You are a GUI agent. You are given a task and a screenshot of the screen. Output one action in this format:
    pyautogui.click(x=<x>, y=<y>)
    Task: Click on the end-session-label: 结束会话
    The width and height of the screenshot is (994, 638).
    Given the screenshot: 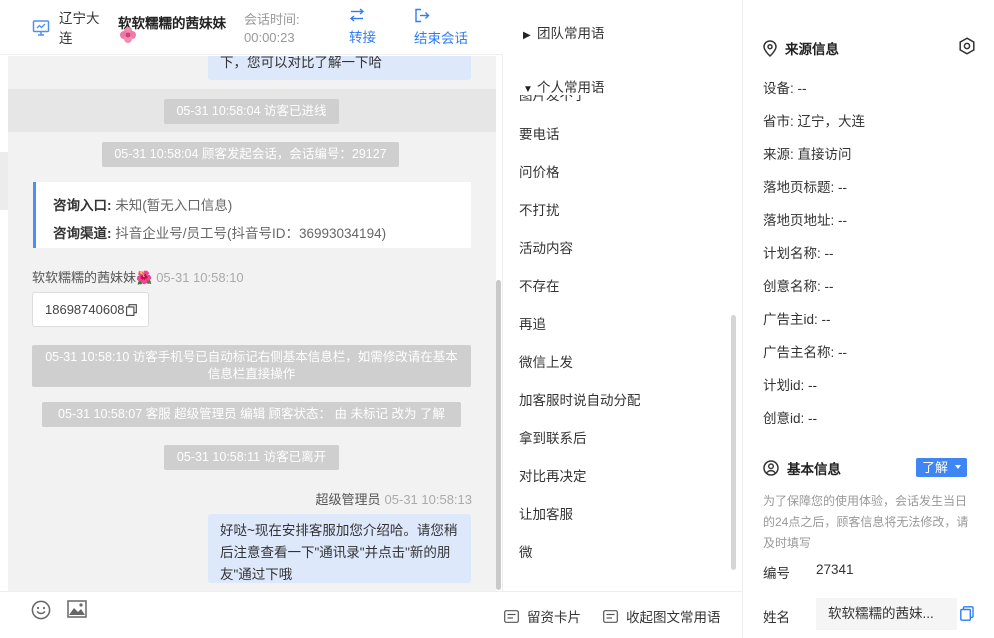 What is the action you would take?
    pyautogui.click(x=441, y=38)
    